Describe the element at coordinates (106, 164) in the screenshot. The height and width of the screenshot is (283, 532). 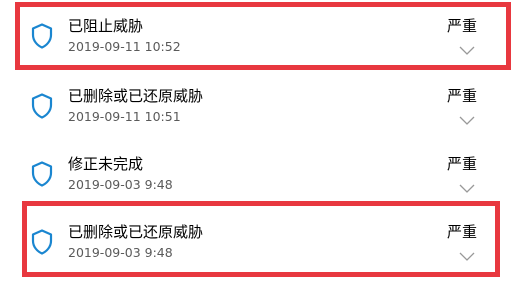
I see `threat-title: 修正未完成` at that location.